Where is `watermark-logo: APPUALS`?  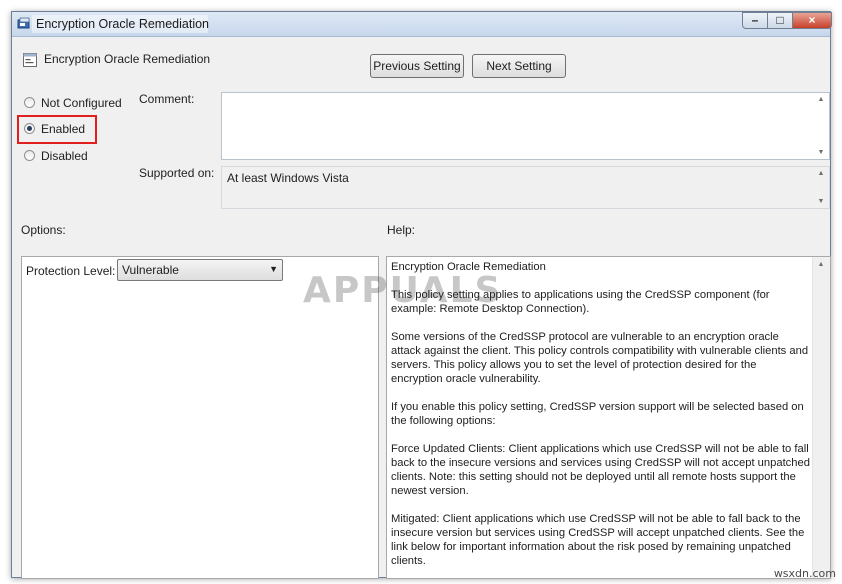
watermark-logo: APPUALS is located at coordinates (408, 292).